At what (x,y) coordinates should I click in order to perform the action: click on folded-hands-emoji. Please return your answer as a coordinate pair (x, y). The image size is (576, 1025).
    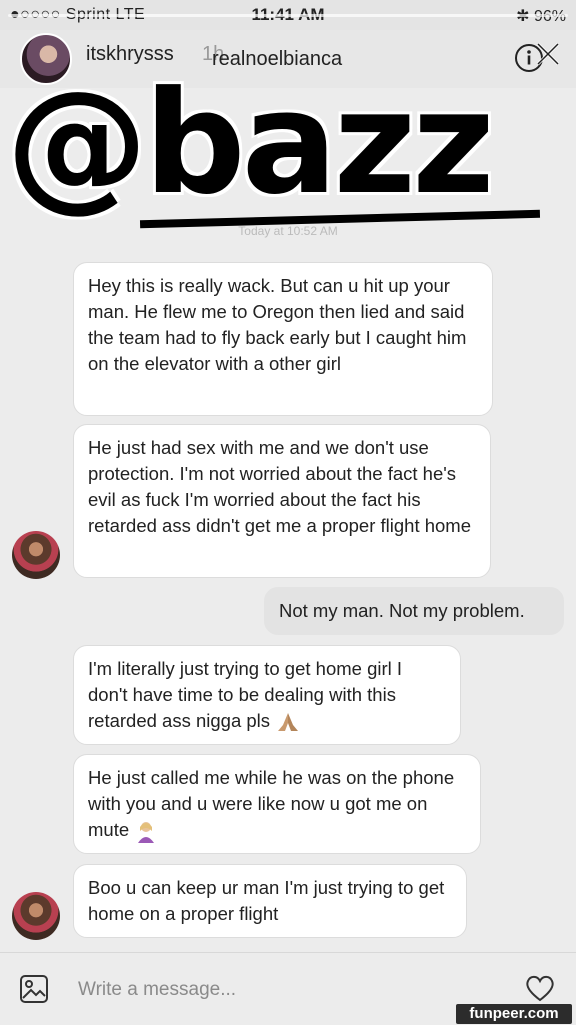
    Looking at the image, I should click on (288, 722).